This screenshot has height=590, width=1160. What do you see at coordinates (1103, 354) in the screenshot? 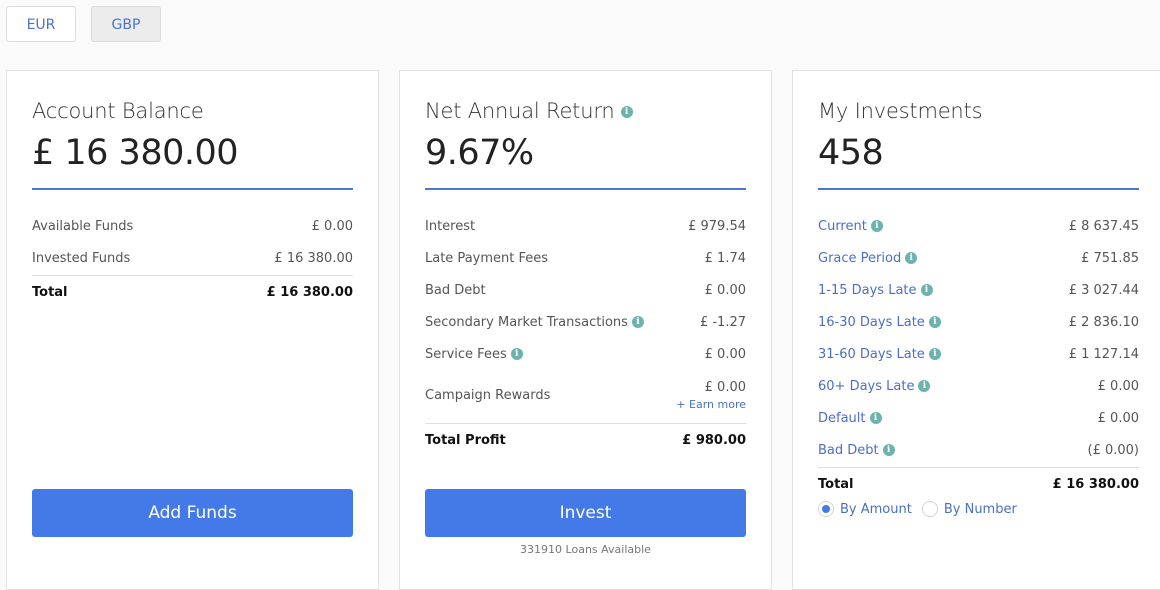
I see `row-value: £ 1 127.14` at bounding box center [1103, 354].